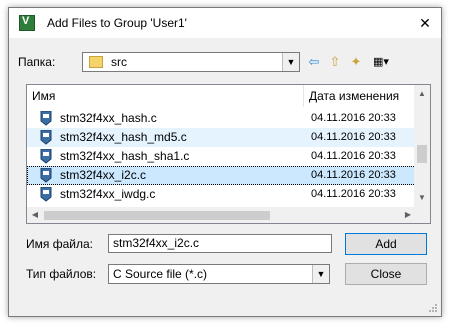 Image resolution: width=460 pixels, height=335 pixels. Describe the element at coordinates (59, 244) in the screenshot. I see `filename-label: Имя файла:` at that location.